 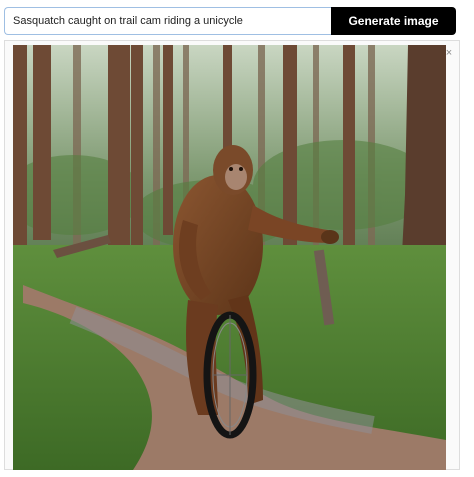 I want to click on close-icon: ×, so click(x=449, y=53).